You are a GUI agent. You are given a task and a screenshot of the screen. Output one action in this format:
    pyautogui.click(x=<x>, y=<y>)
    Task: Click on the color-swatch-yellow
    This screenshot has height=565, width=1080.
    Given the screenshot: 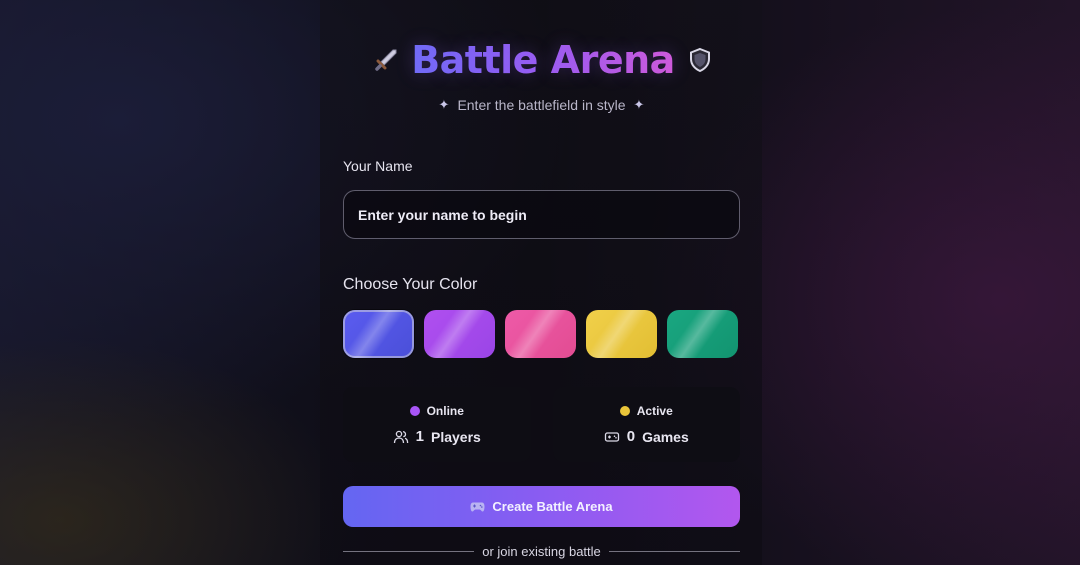 What is the action you would take?
    pyautogui.click(x=621, y=334)
    